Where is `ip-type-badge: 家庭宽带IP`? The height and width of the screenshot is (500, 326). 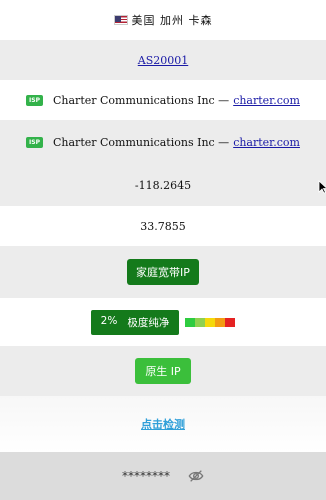 ip-type-badge: 家庭宽带IP is located at coordinates (163, 272).